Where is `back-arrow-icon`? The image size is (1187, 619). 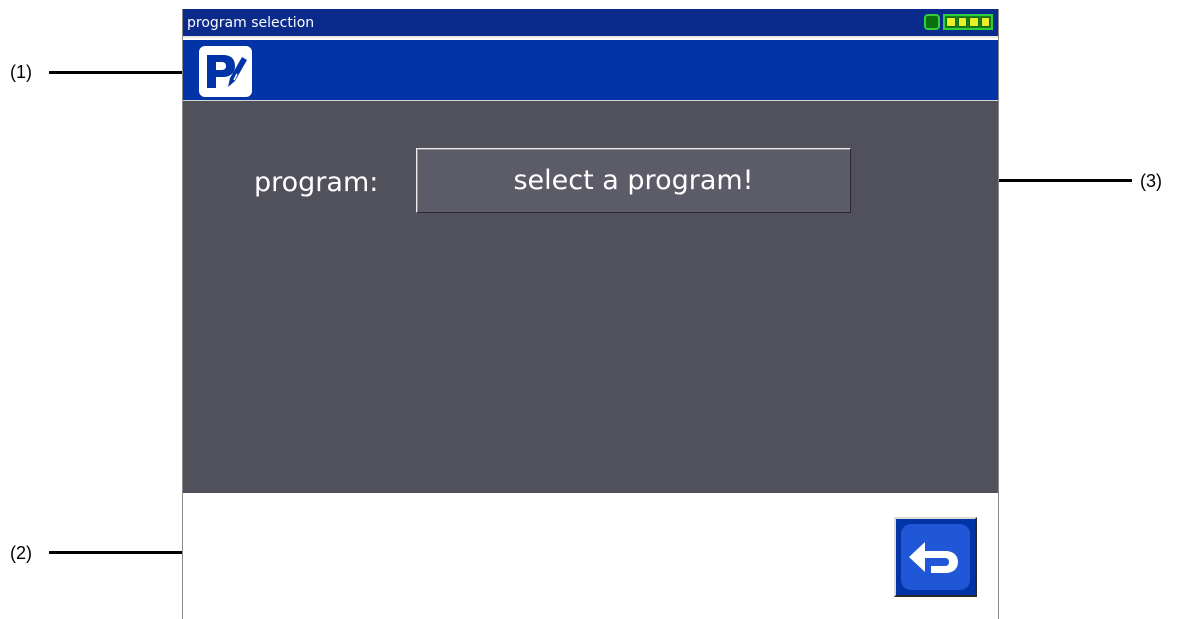 back-arrow-icon is located at coordinates (935, 557).